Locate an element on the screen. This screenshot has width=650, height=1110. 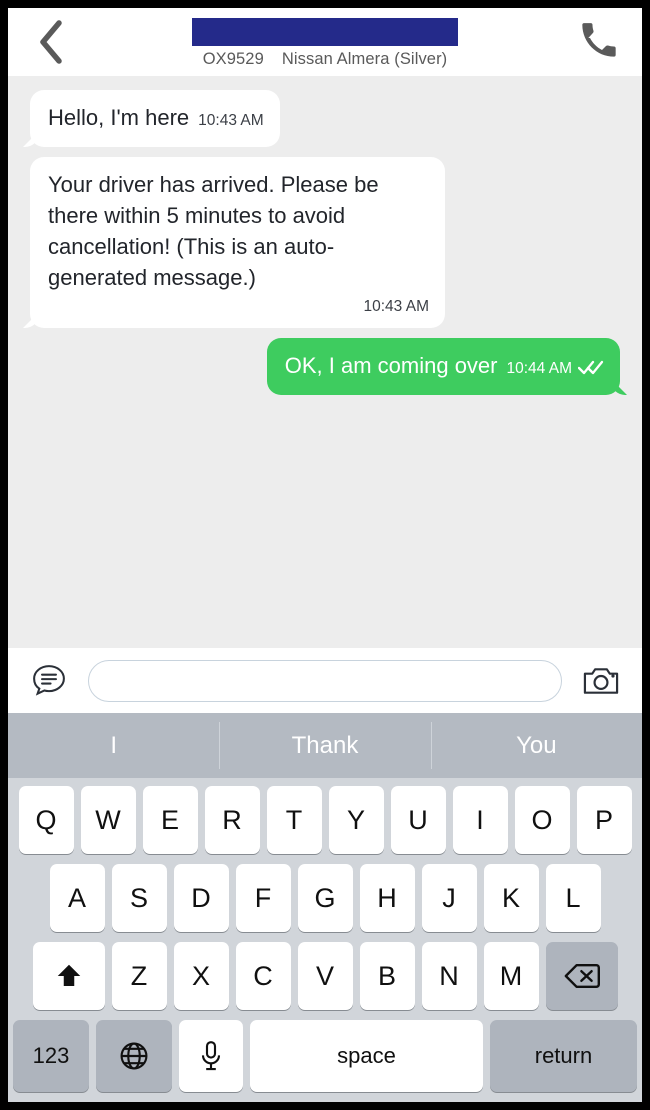
keyboard-row-4: 123 space return is located at coordinates (325, 1056).